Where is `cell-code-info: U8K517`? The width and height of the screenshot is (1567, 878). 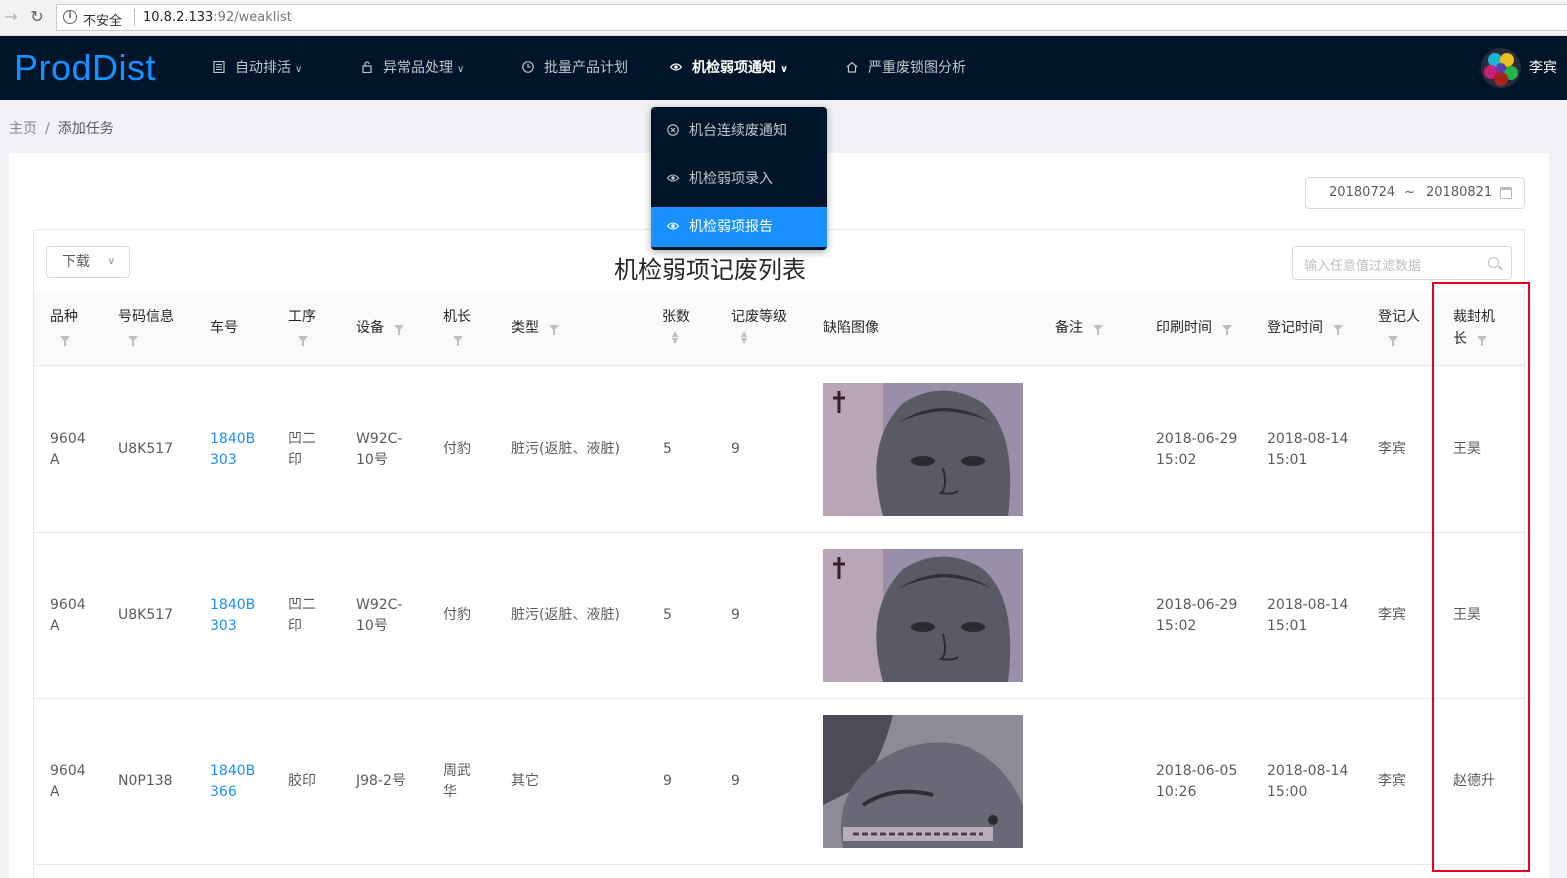 cell-code-info: U8K517 is located at coordinates (146, 615).